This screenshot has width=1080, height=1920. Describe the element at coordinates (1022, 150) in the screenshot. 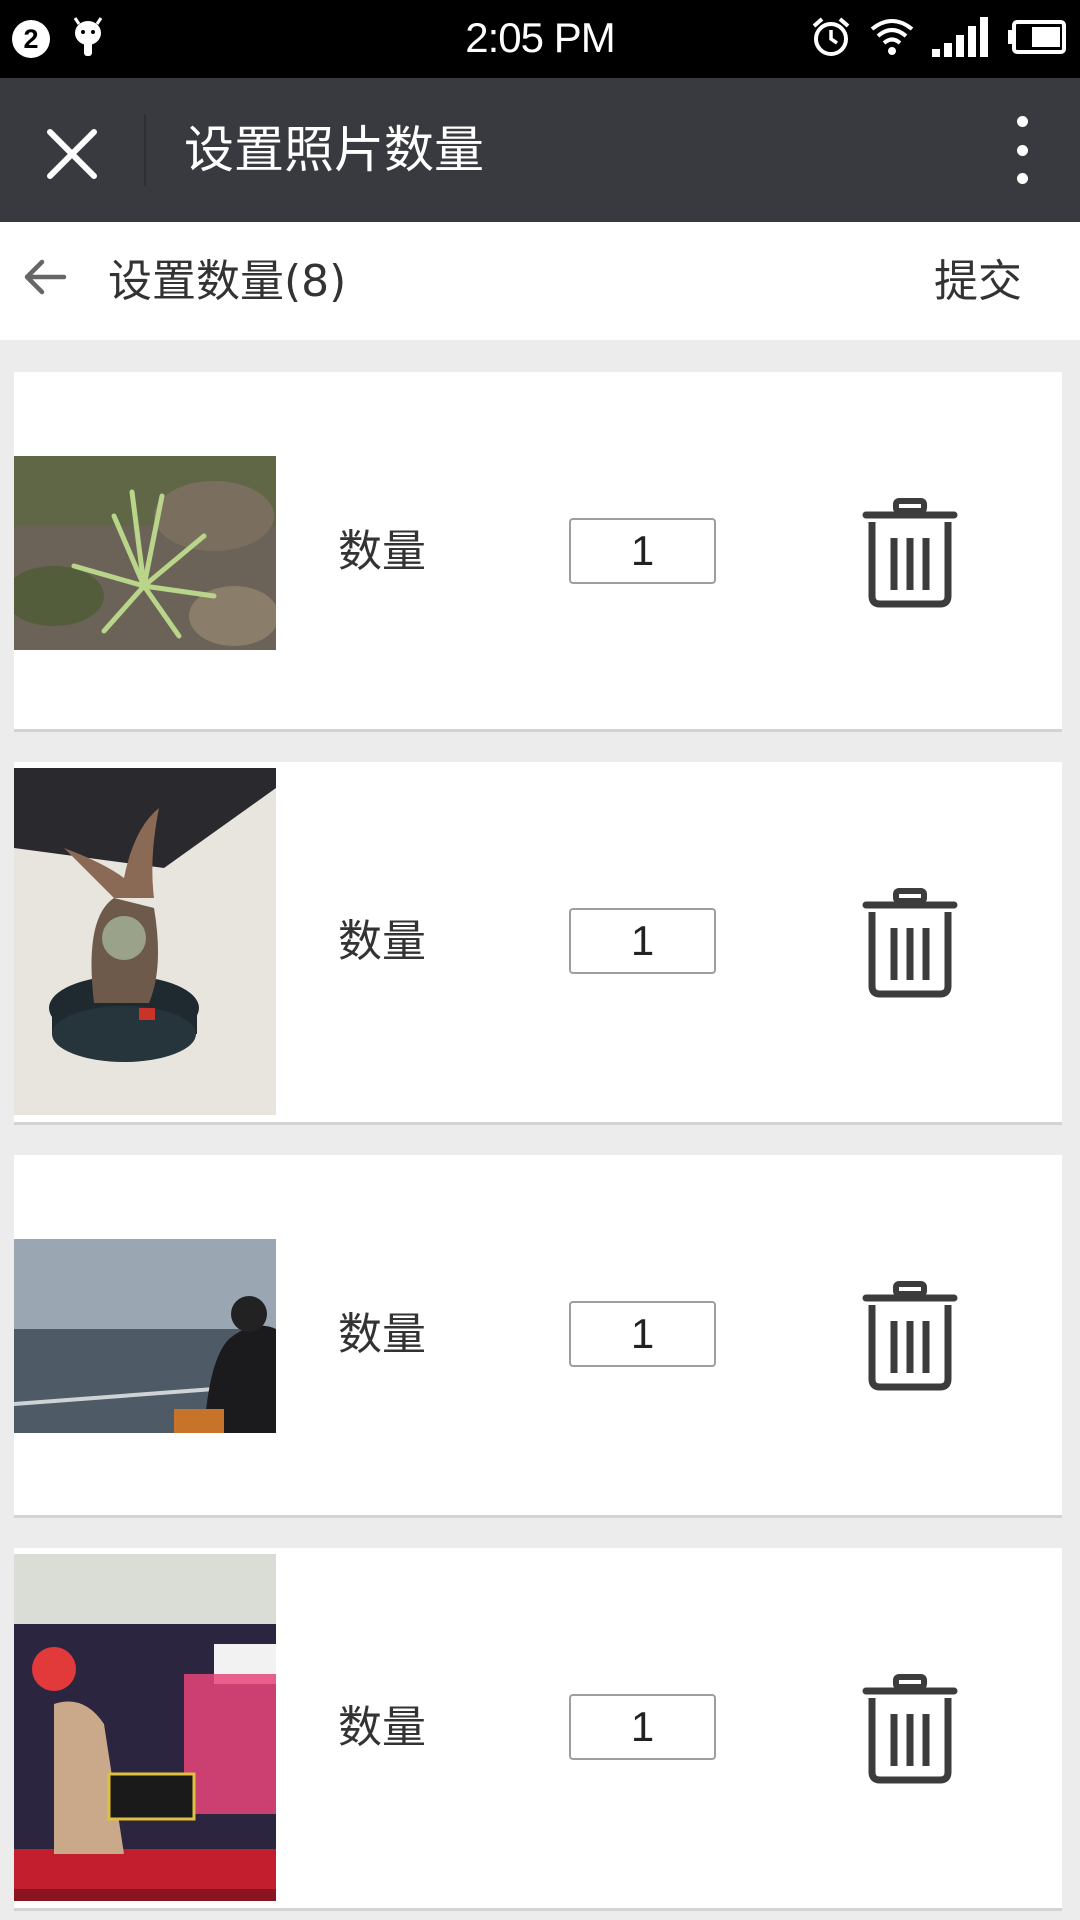

I see `more-vertical-icon` at that location.